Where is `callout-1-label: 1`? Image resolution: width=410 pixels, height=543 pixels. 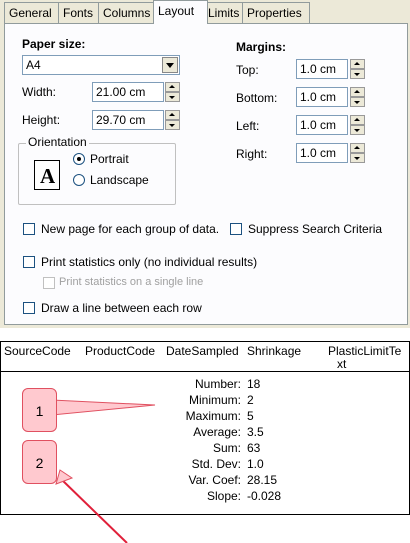 callout-1-label: 1 is located at coordinates (39, 411).